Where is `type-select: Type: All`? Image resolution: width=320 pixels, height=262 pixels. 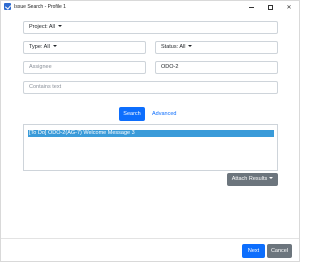 type-select: Type: All is located at coordinates (84, 47).